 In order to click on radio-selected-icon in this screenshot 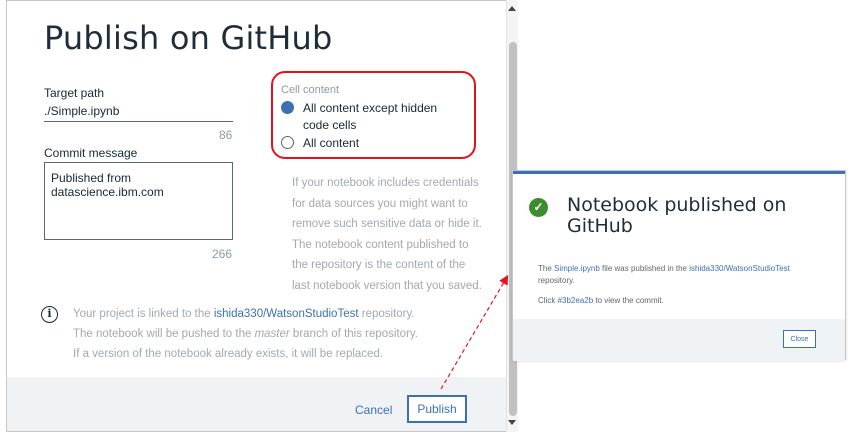, I will do `click(287, 107)`.